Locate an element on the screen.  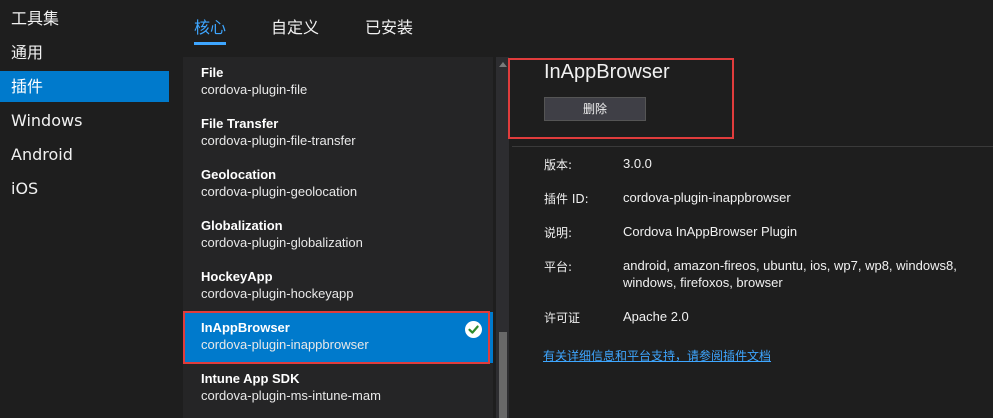
platforms-value-continued: windows, firefoxos, browser is located at coordinates (703, 282).